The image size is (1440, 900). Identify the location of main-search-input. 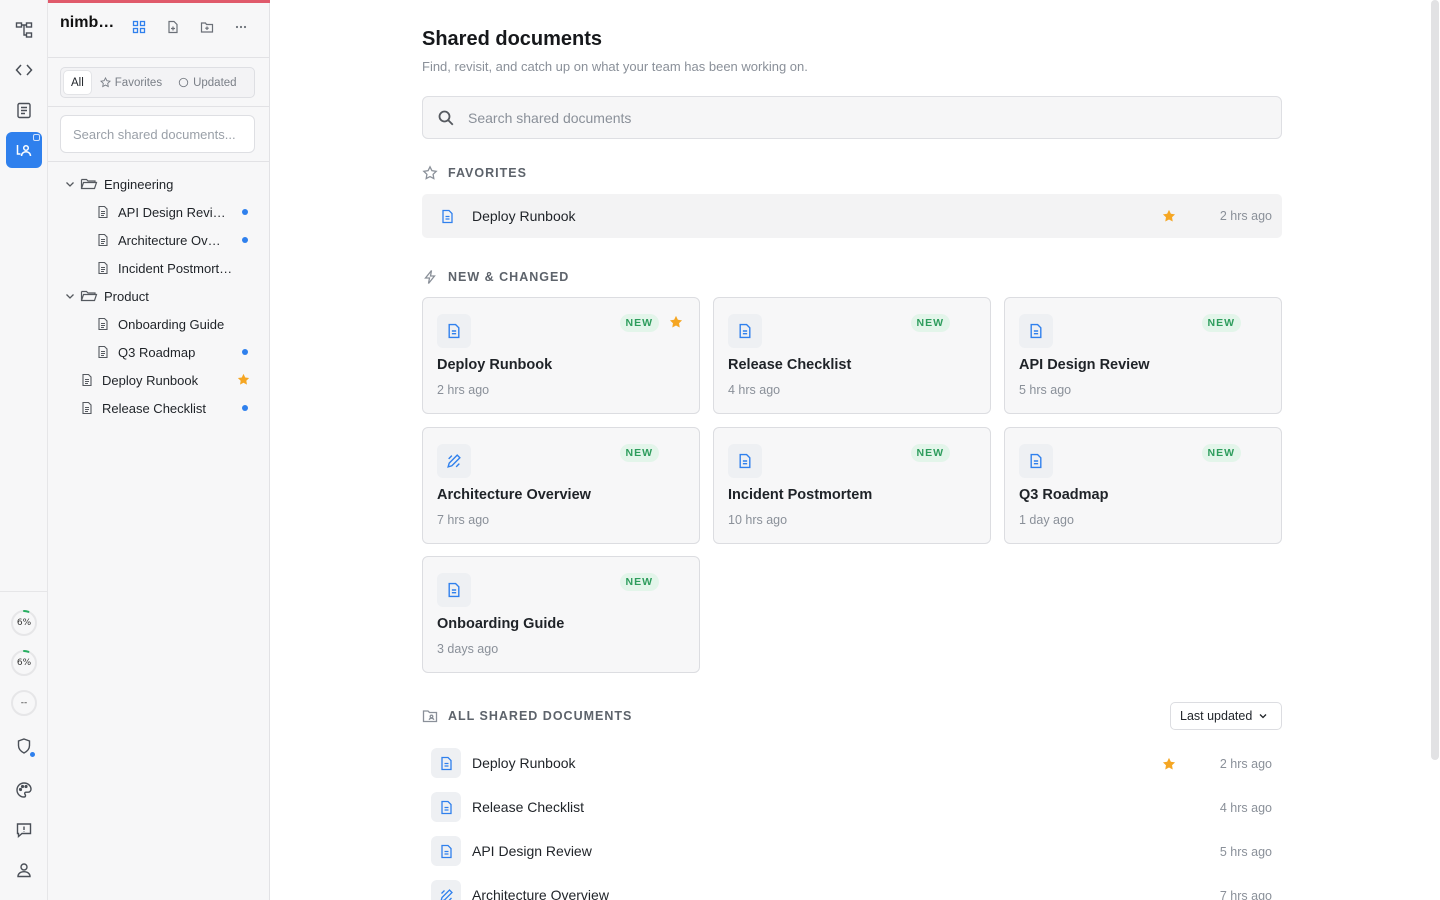
(868, 117).